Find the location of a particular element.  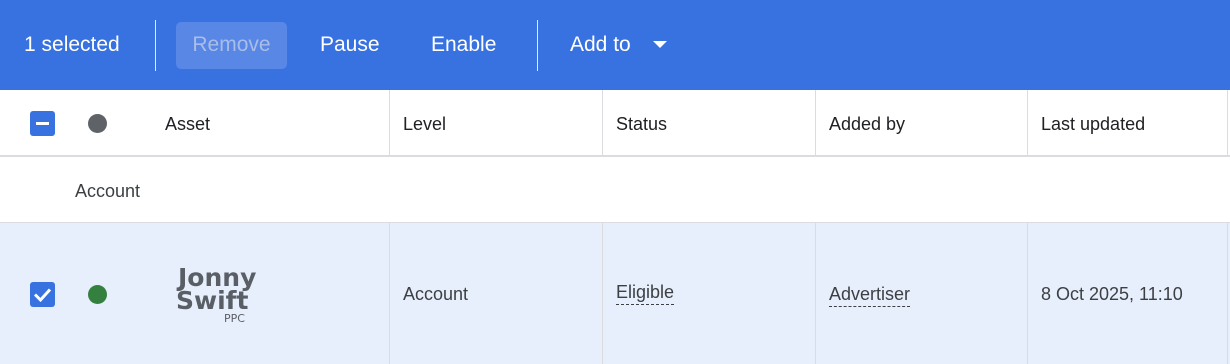

row-checkbox is located at coordinates (42, 294).